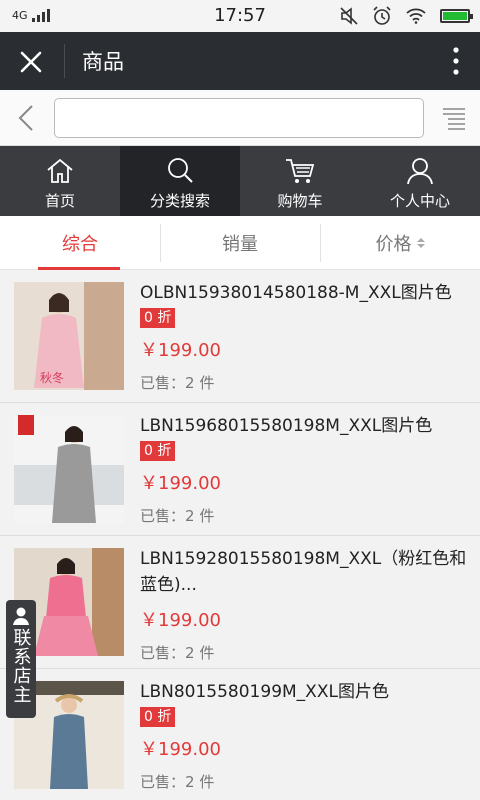  I want to click on nav-category-search: 分类搜索, so click(180, 181).